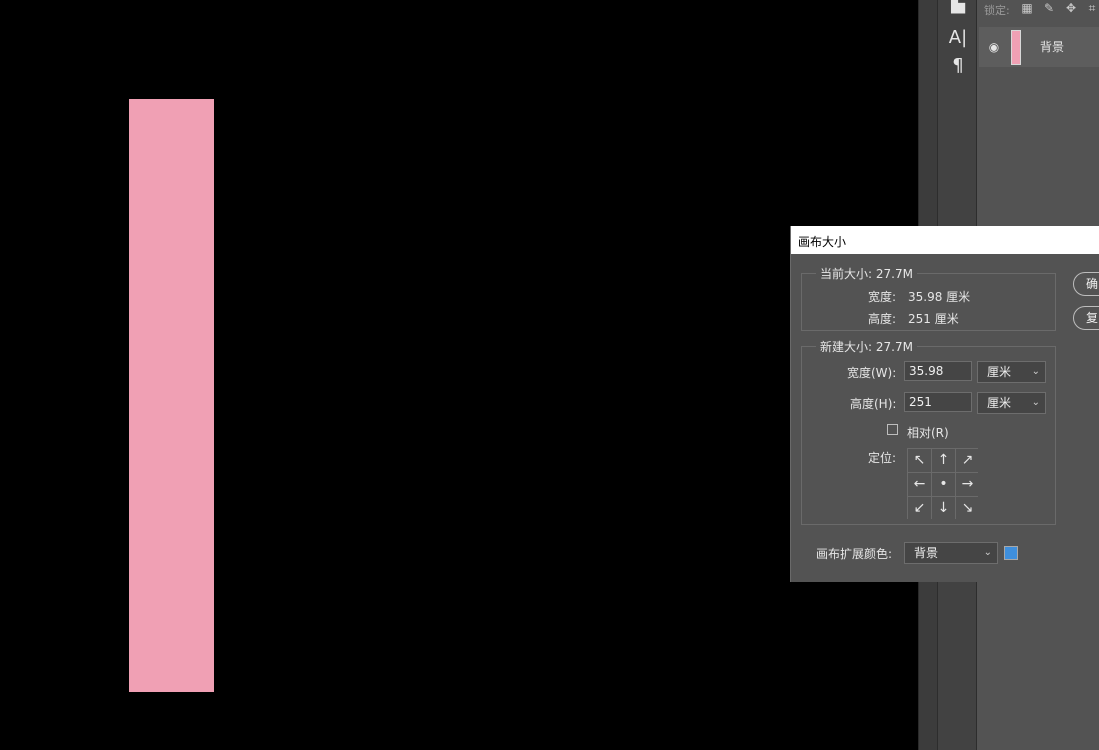 This screenshot has width=1099, height=750. Describe the element at coordinates (1052, 47) in the screenshot. I see `layer-name: 背景` at that location.